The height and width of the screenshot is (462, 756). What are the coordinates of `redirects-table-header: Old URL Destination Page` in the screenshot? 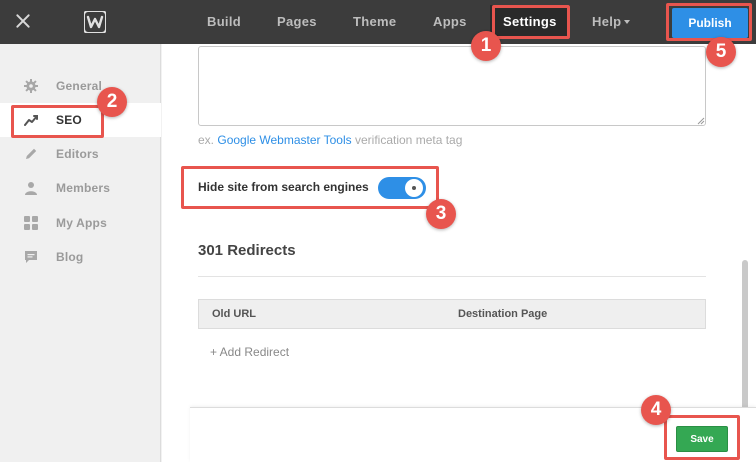 It's located at (452, 314).